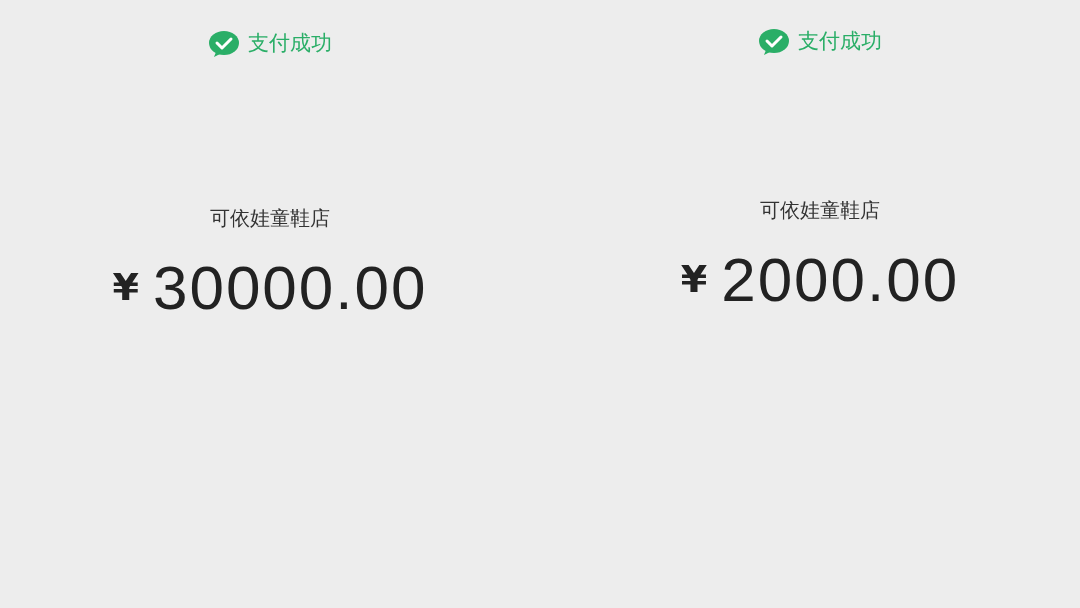 This screenshot has height=608, width=1080. I want to click on payment-amount: 30000.00, so click(290, 287).